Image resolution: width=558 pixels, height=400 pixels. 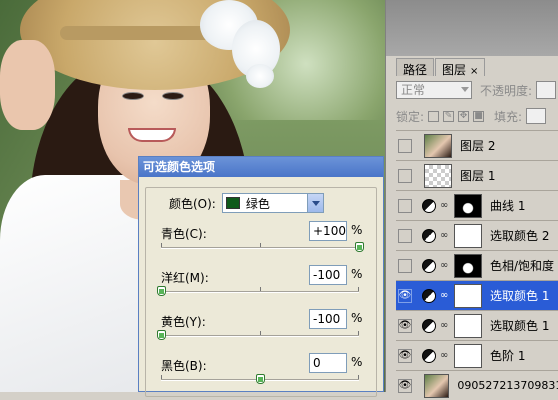 I want to click on magenta-value-input: -100, so click(x=328, y=275).